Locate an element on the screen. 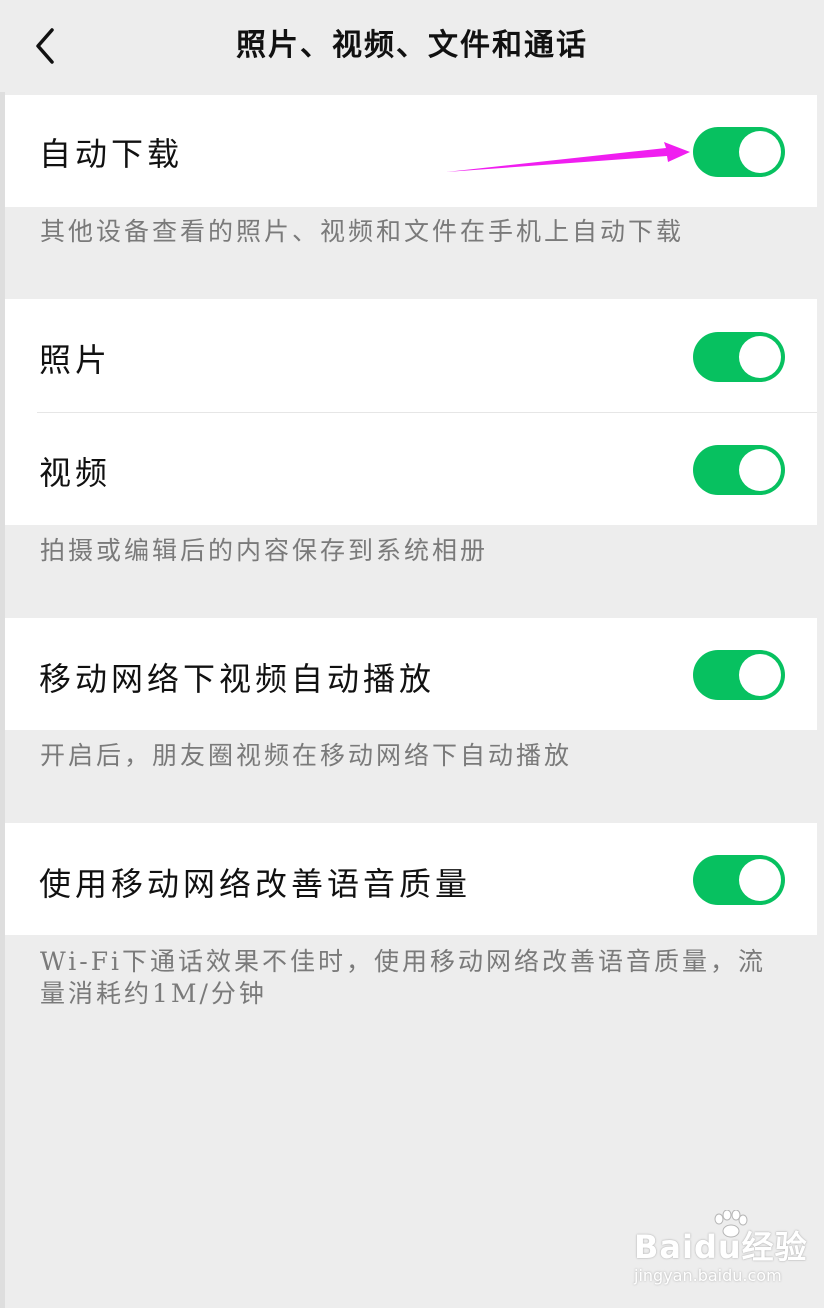 The height and width of the screenshot is (1308, 824). autoplay-toggle is located at coordinates (739, 675).